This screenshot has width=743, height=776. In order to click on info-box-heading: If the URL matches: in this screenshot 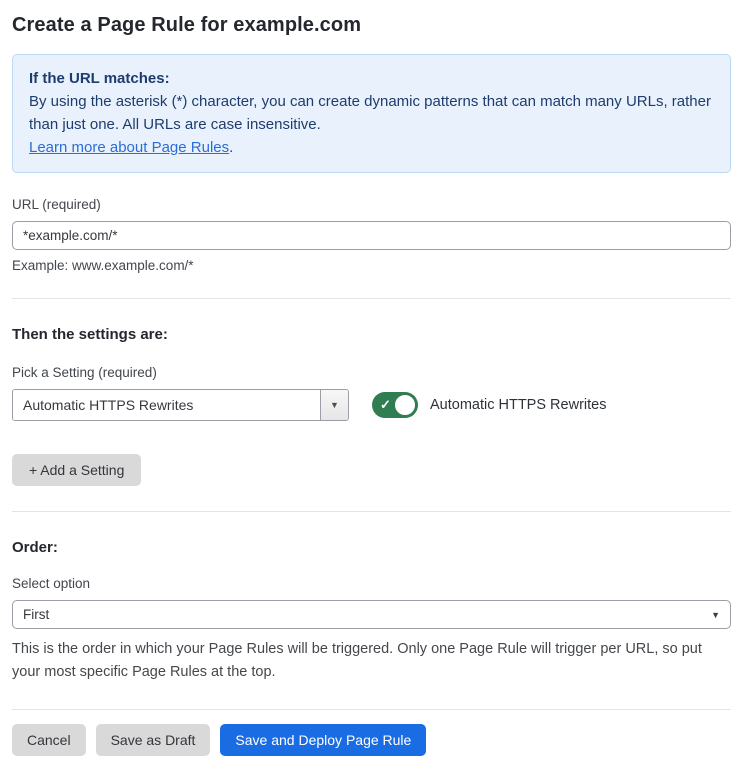, I will do `click(99, 78)`.